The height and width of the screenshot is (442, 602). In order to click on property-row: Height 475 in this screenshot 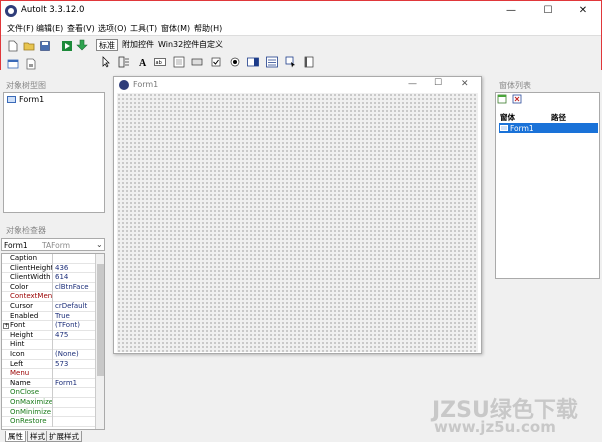, I will do `click(48, 335)`.